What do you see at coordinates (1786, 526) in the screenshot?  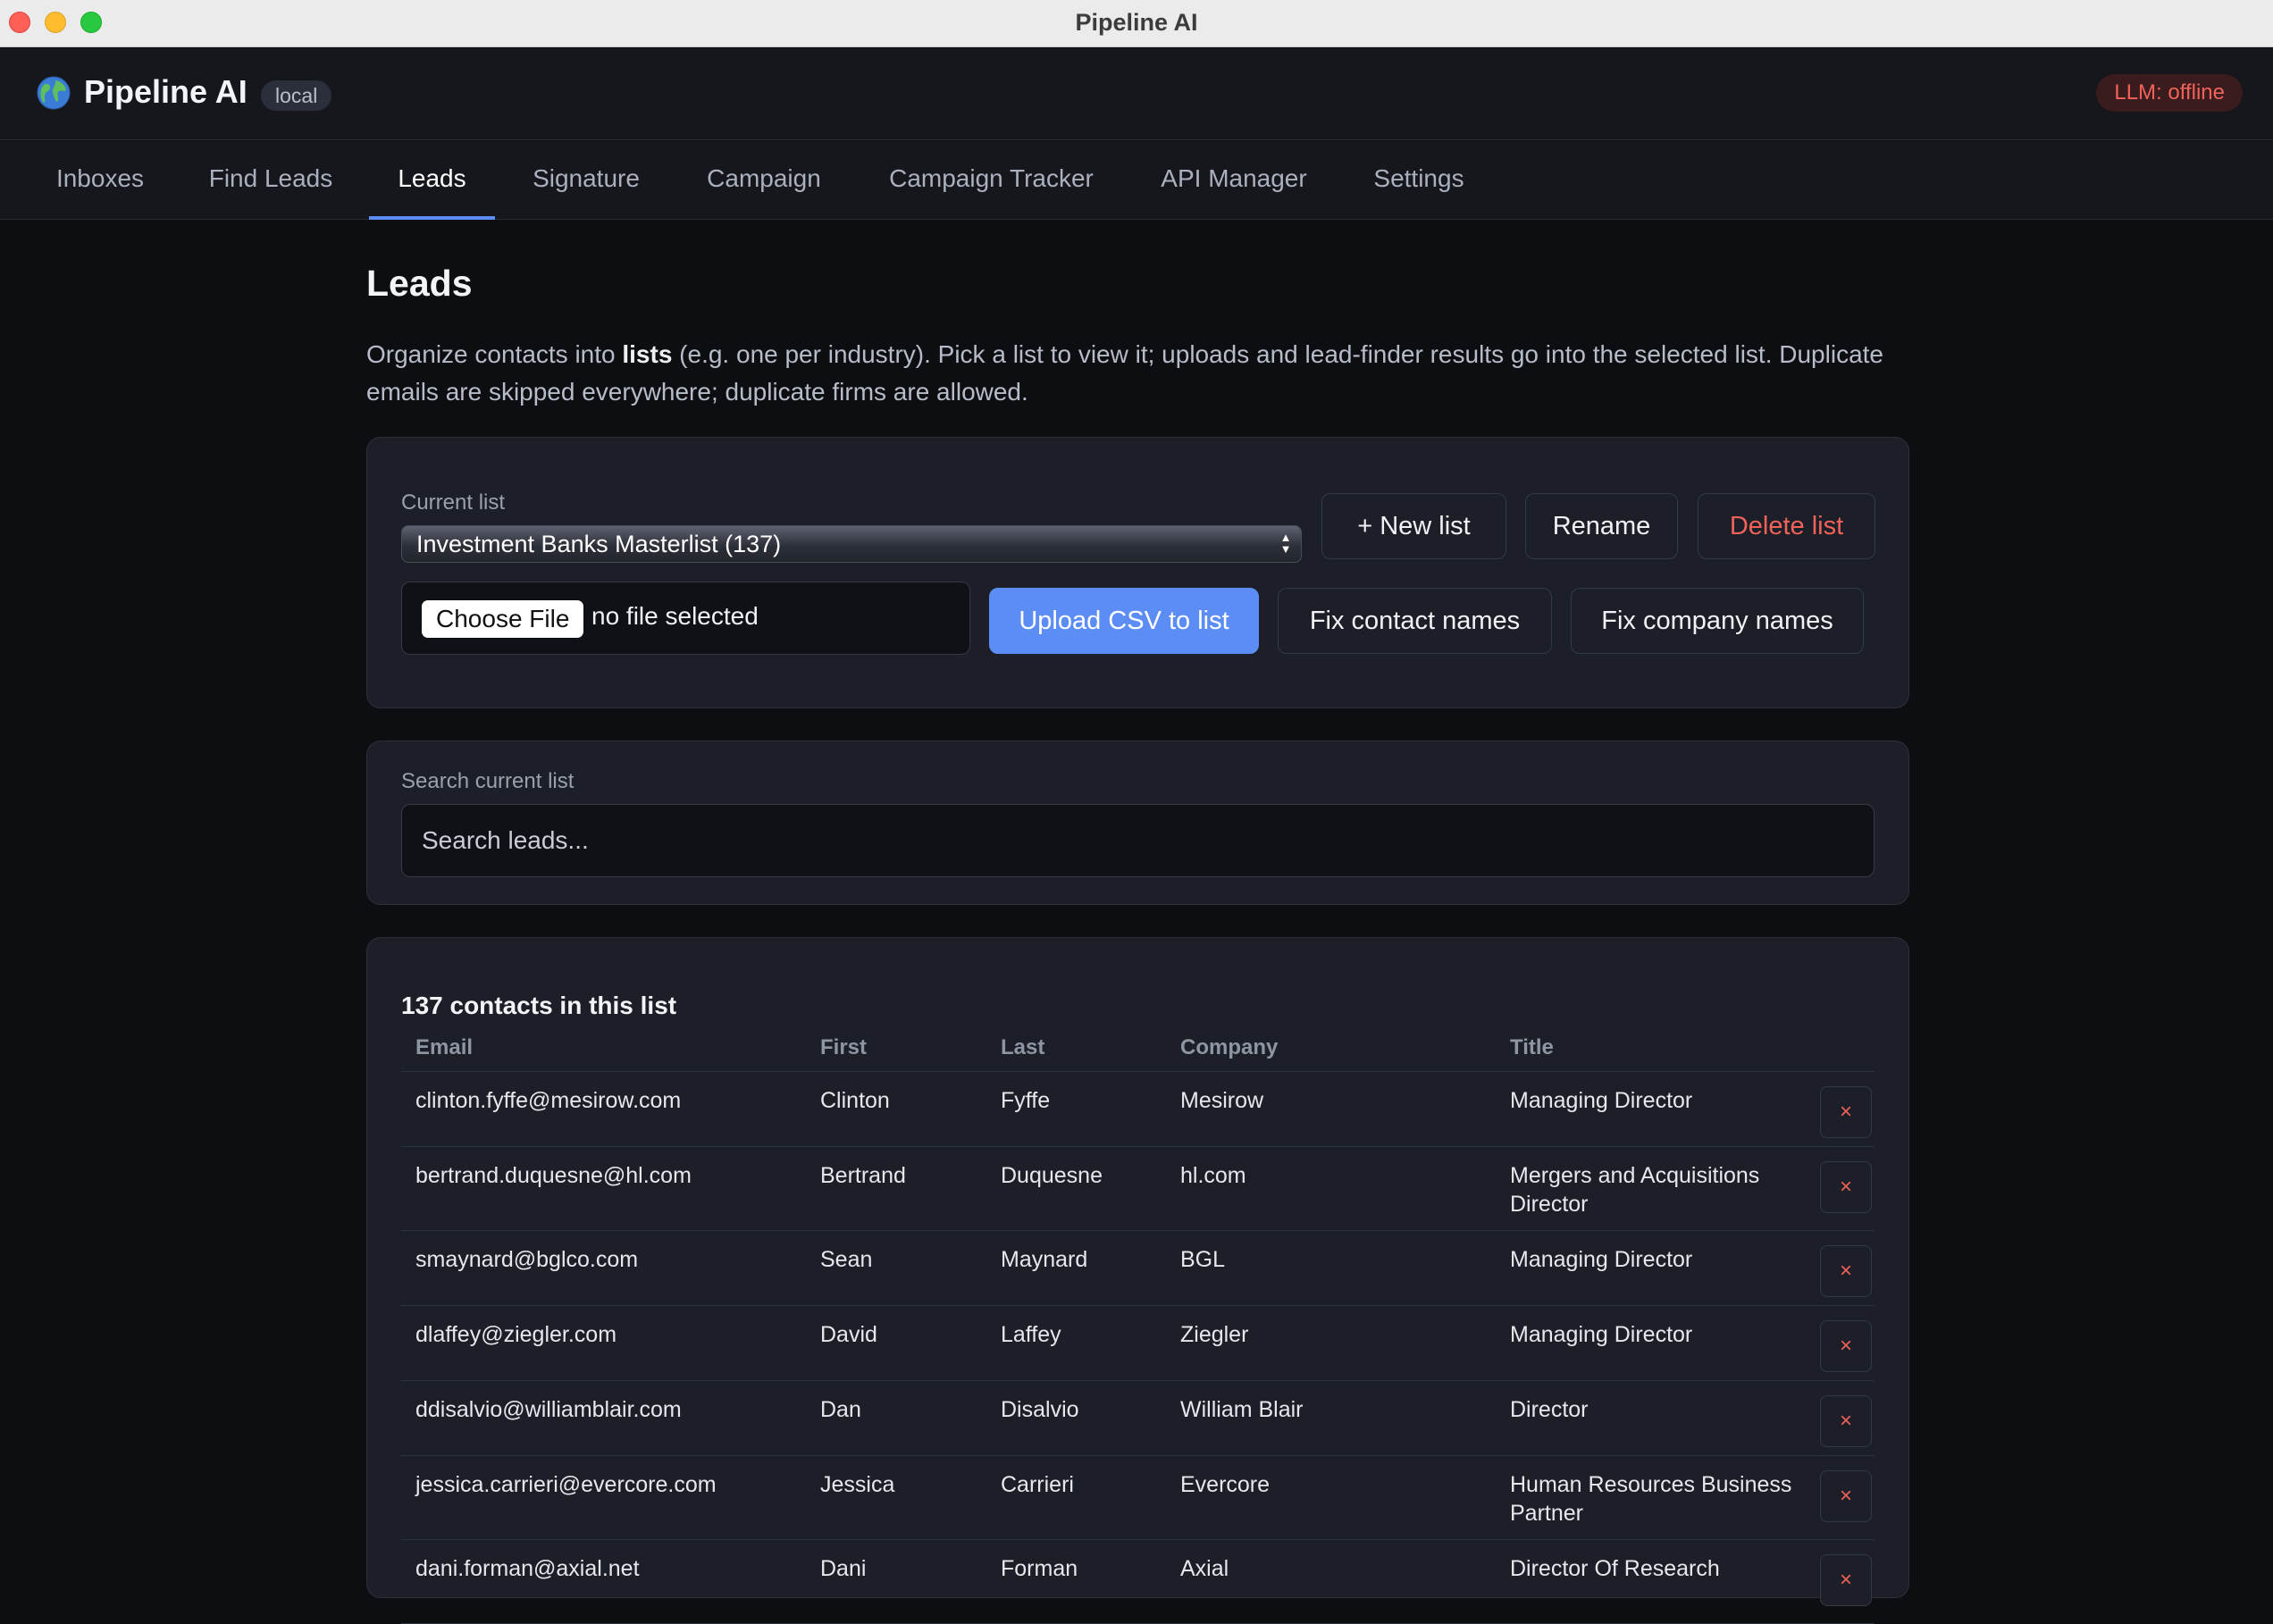 I see `delete-list-button: Delete list` at bounding box center [1786, 526].